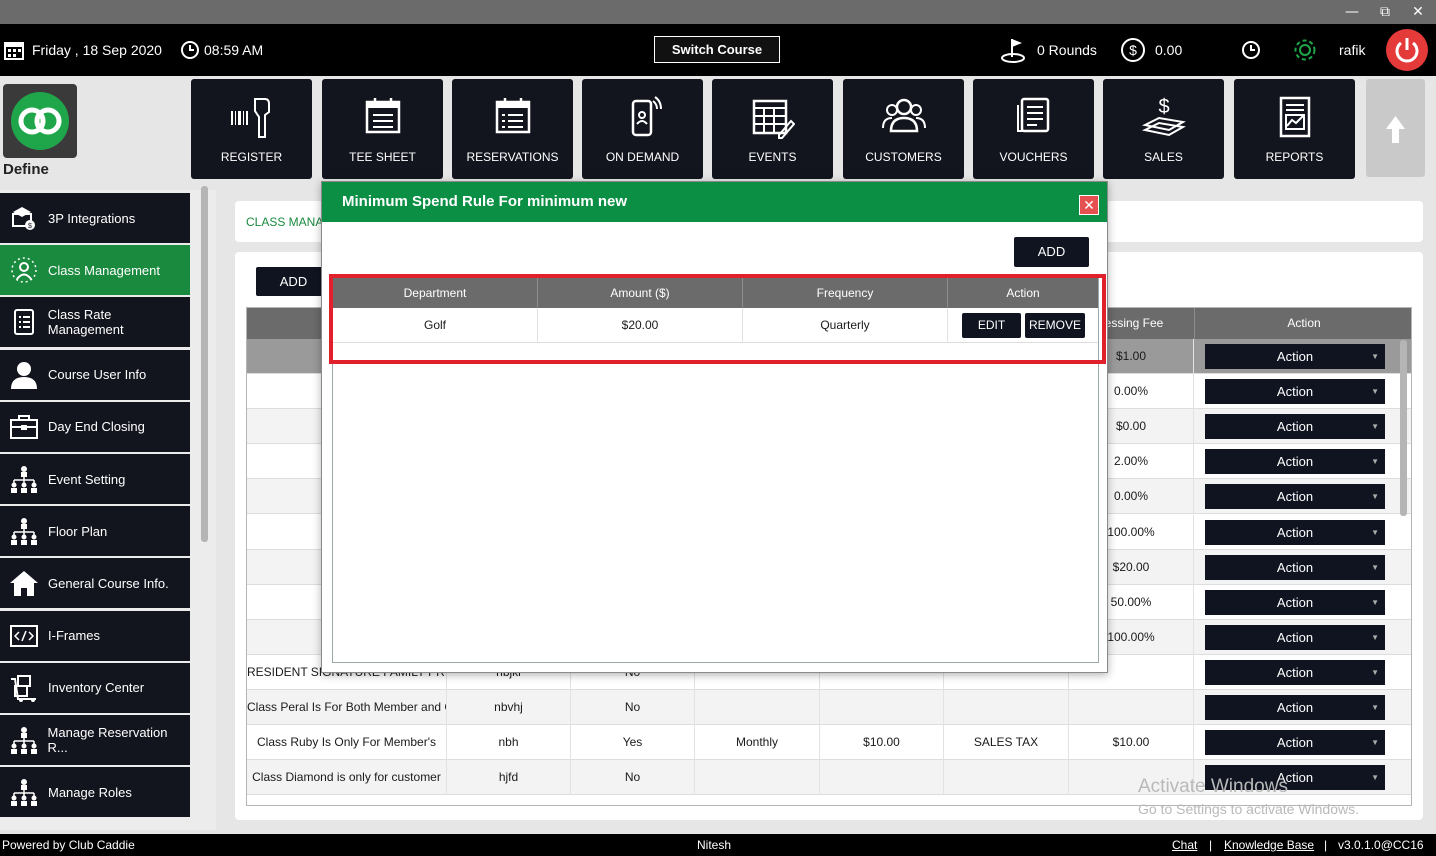 This screenshot has width=1436, height=856. I want to click on modal-close-button: ✕, so click(1089, 205).